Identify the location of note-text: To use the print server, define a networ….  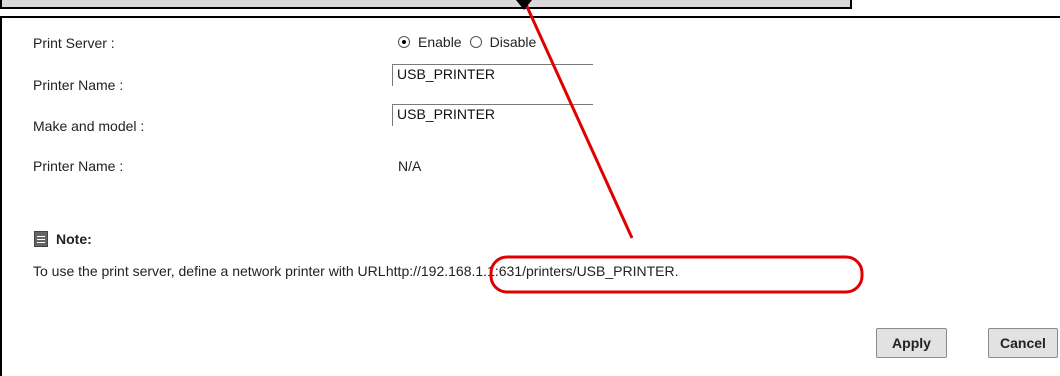
(355, 271).